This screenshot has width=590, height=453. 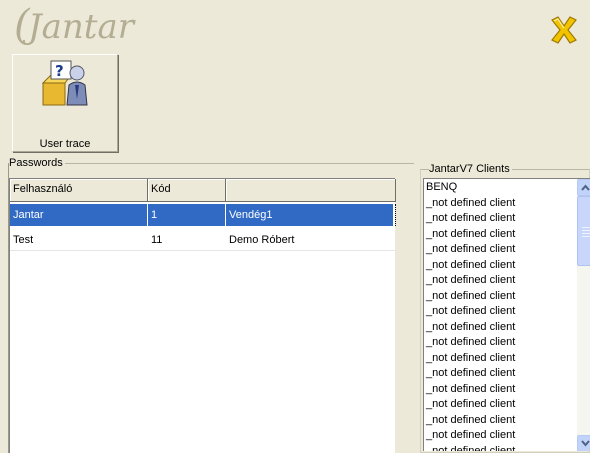 I want to click on user-trace-button: ? User trace, so click(x=65, y=103).